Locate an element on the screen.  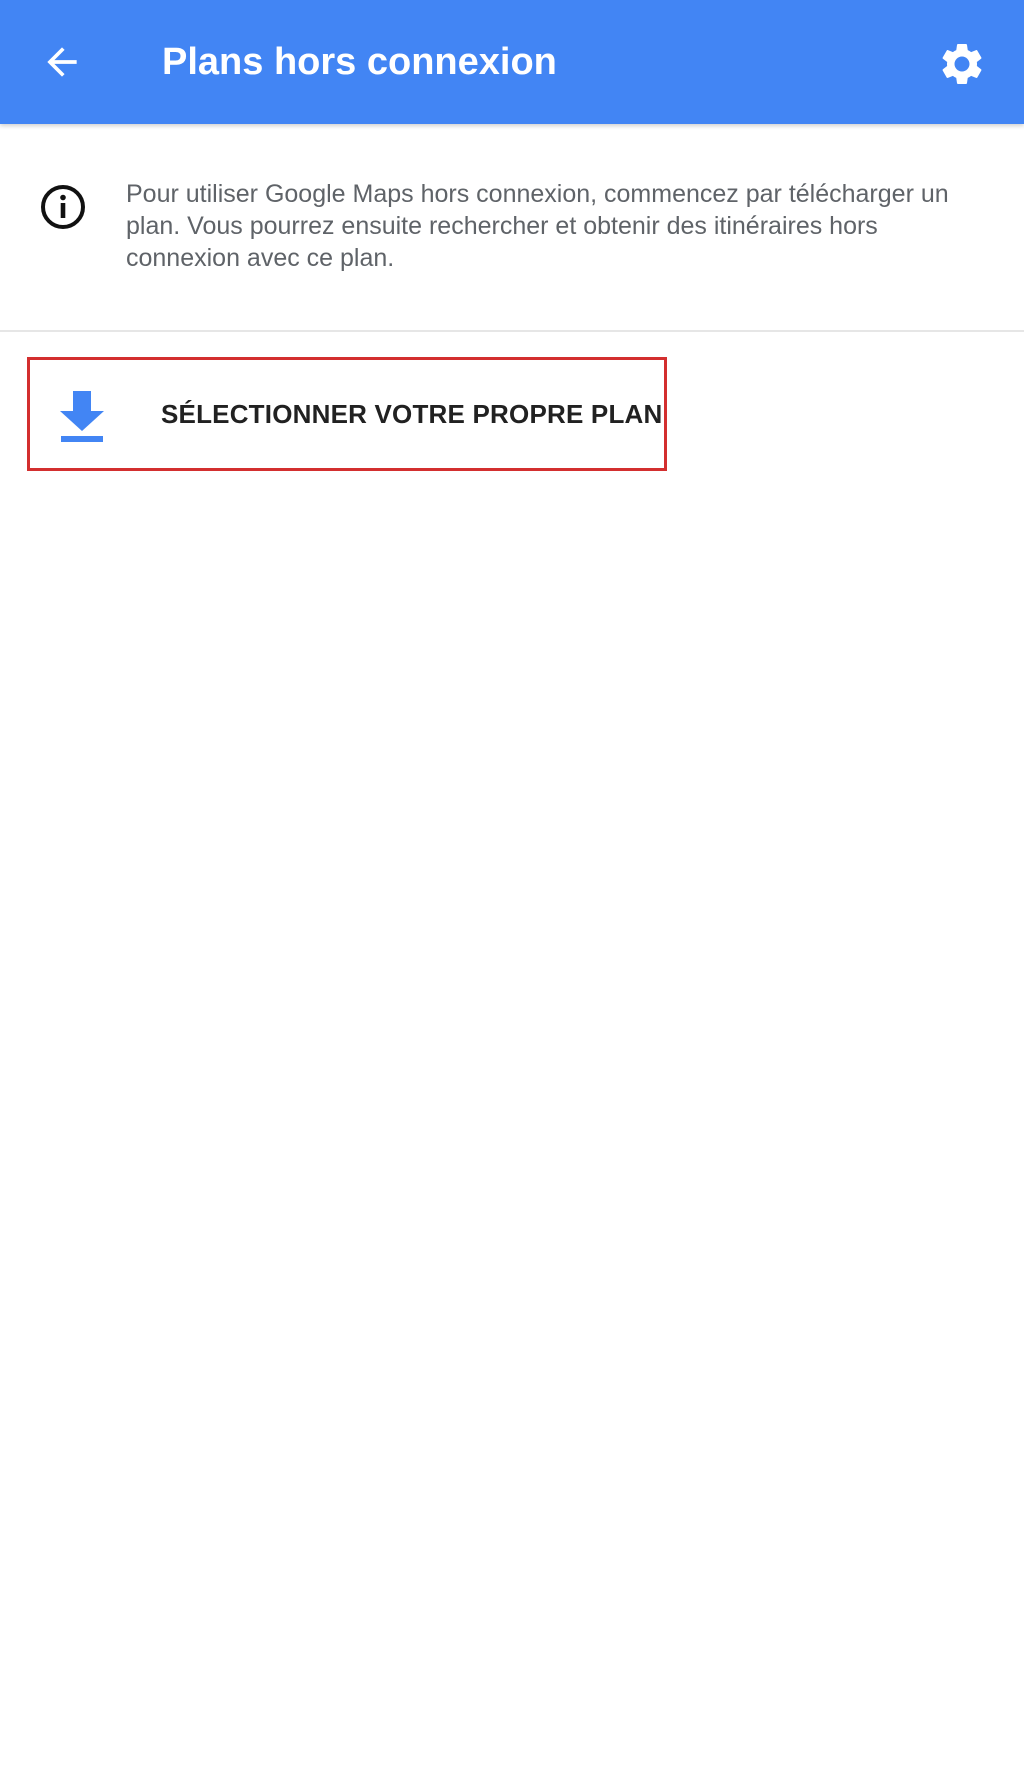
info-icon is located at coordinates (63, 207).